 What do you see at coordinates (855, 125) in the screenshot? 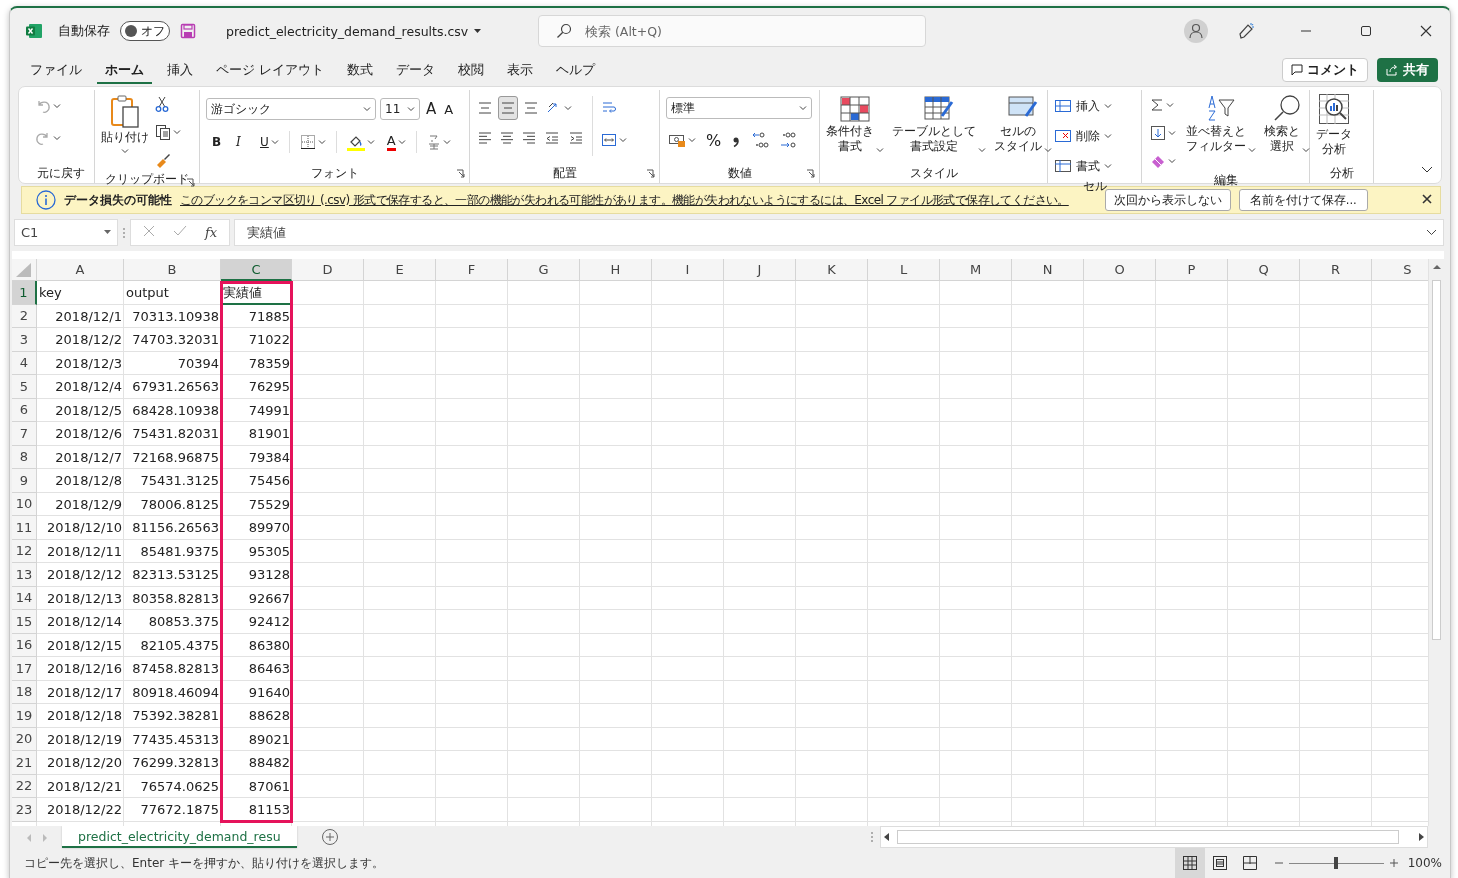
I see `conditional-format-button: 条件付き 書式` at bounding box center [855, 125].